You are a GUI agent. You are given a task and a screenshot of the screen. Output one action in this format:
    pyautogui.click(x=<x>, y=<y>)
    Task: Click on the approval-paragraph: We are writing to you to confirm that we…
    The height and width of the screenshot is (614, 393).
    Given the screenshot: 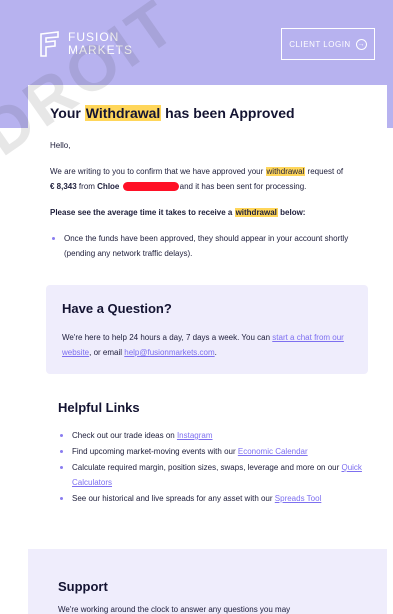 What is the action you would take?
    pyautogui.click(x=207, y=179)
    